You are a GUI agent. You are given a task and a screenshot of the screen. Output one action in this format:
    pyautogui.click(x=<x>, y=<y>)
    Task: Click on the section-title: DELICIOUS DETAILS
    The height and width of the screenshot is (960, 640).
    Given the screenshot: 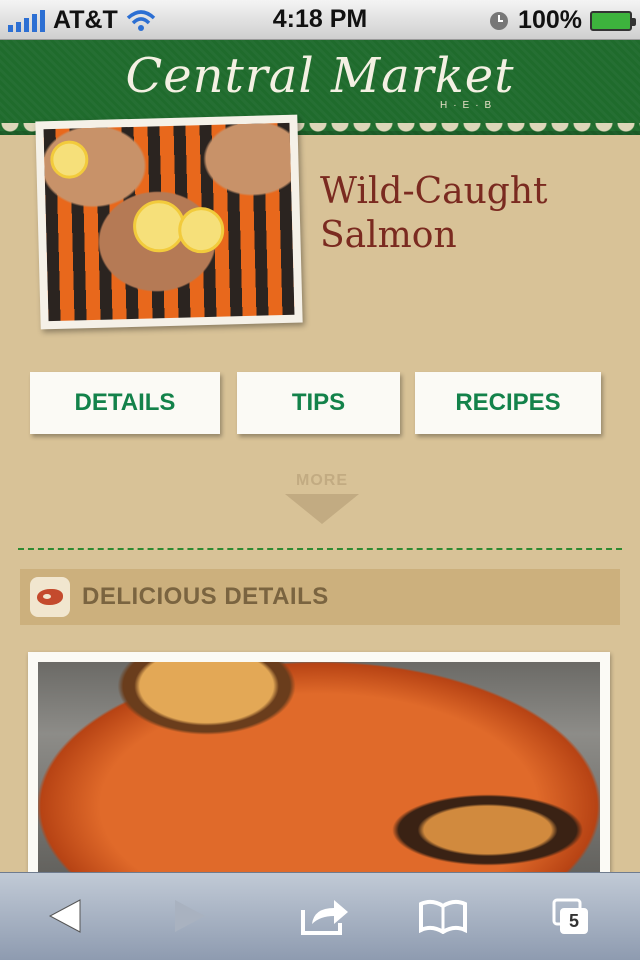 What is the action you would take?
    pyautogui.click(x=205, y=596)
    